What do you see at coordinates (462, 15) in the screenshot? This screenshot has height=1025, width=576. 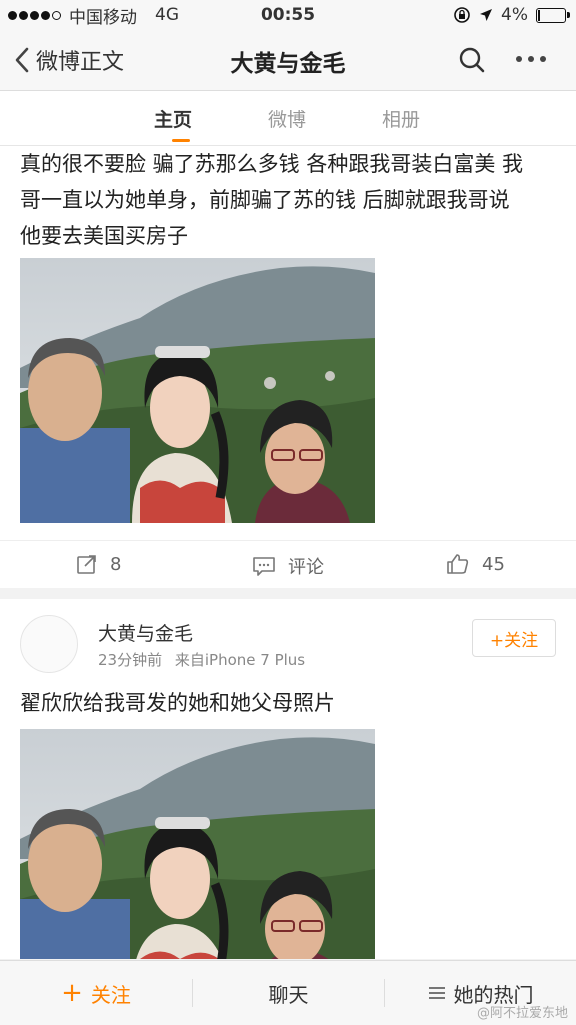 I see `rotation-lock-icon` at bounding box center [462, 15].